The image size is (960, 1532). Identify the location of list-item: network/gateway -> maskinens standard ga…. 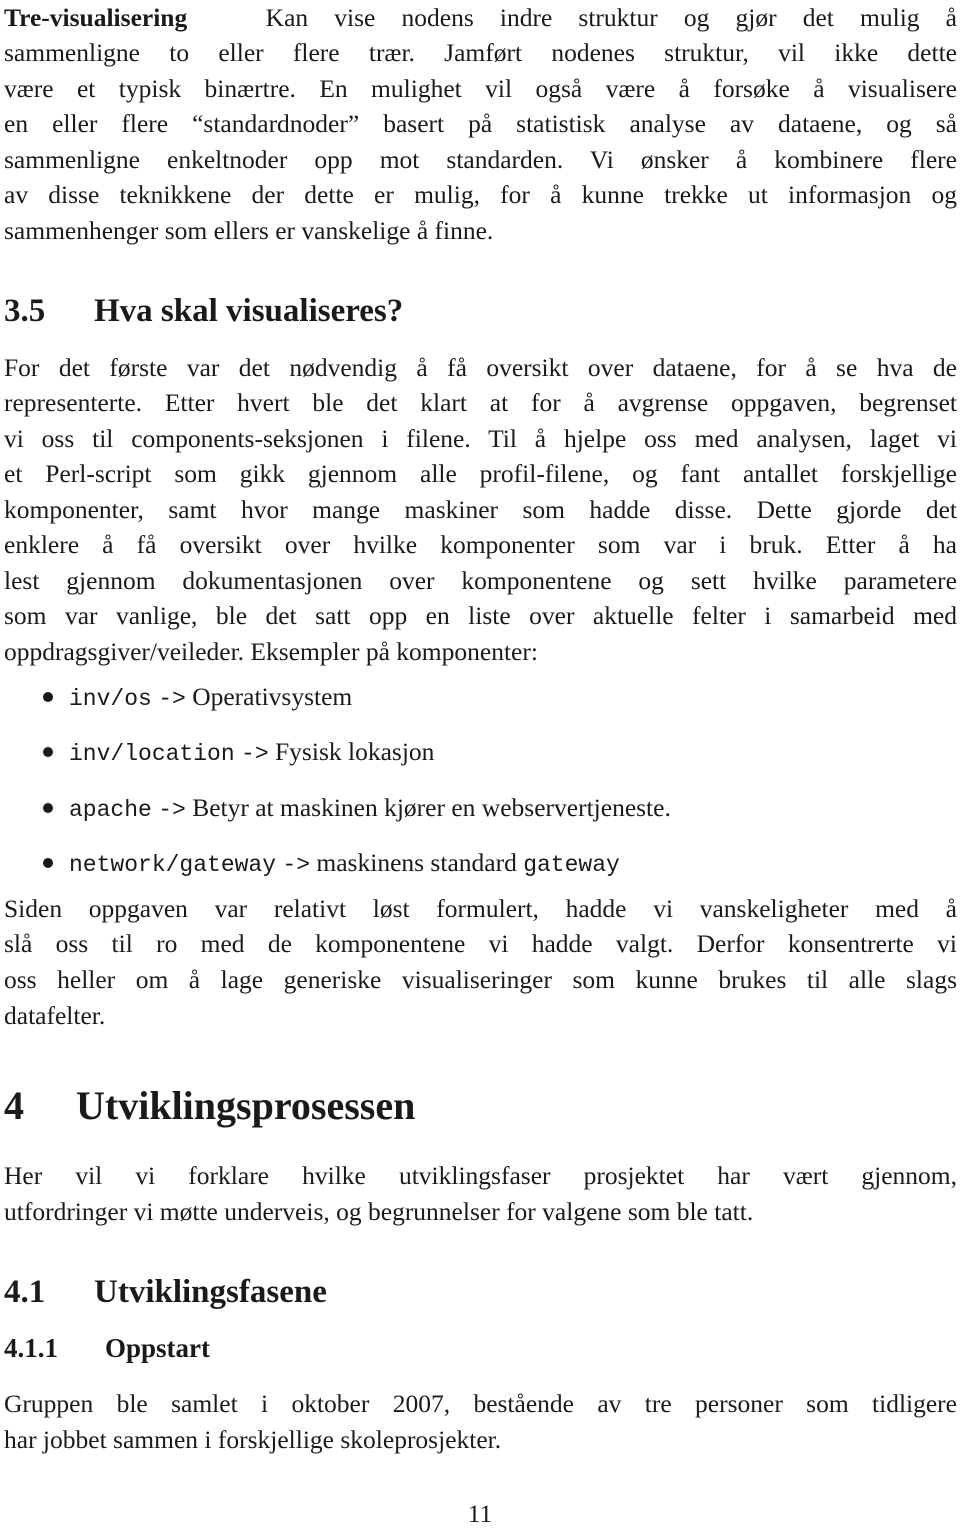
(331, 864).